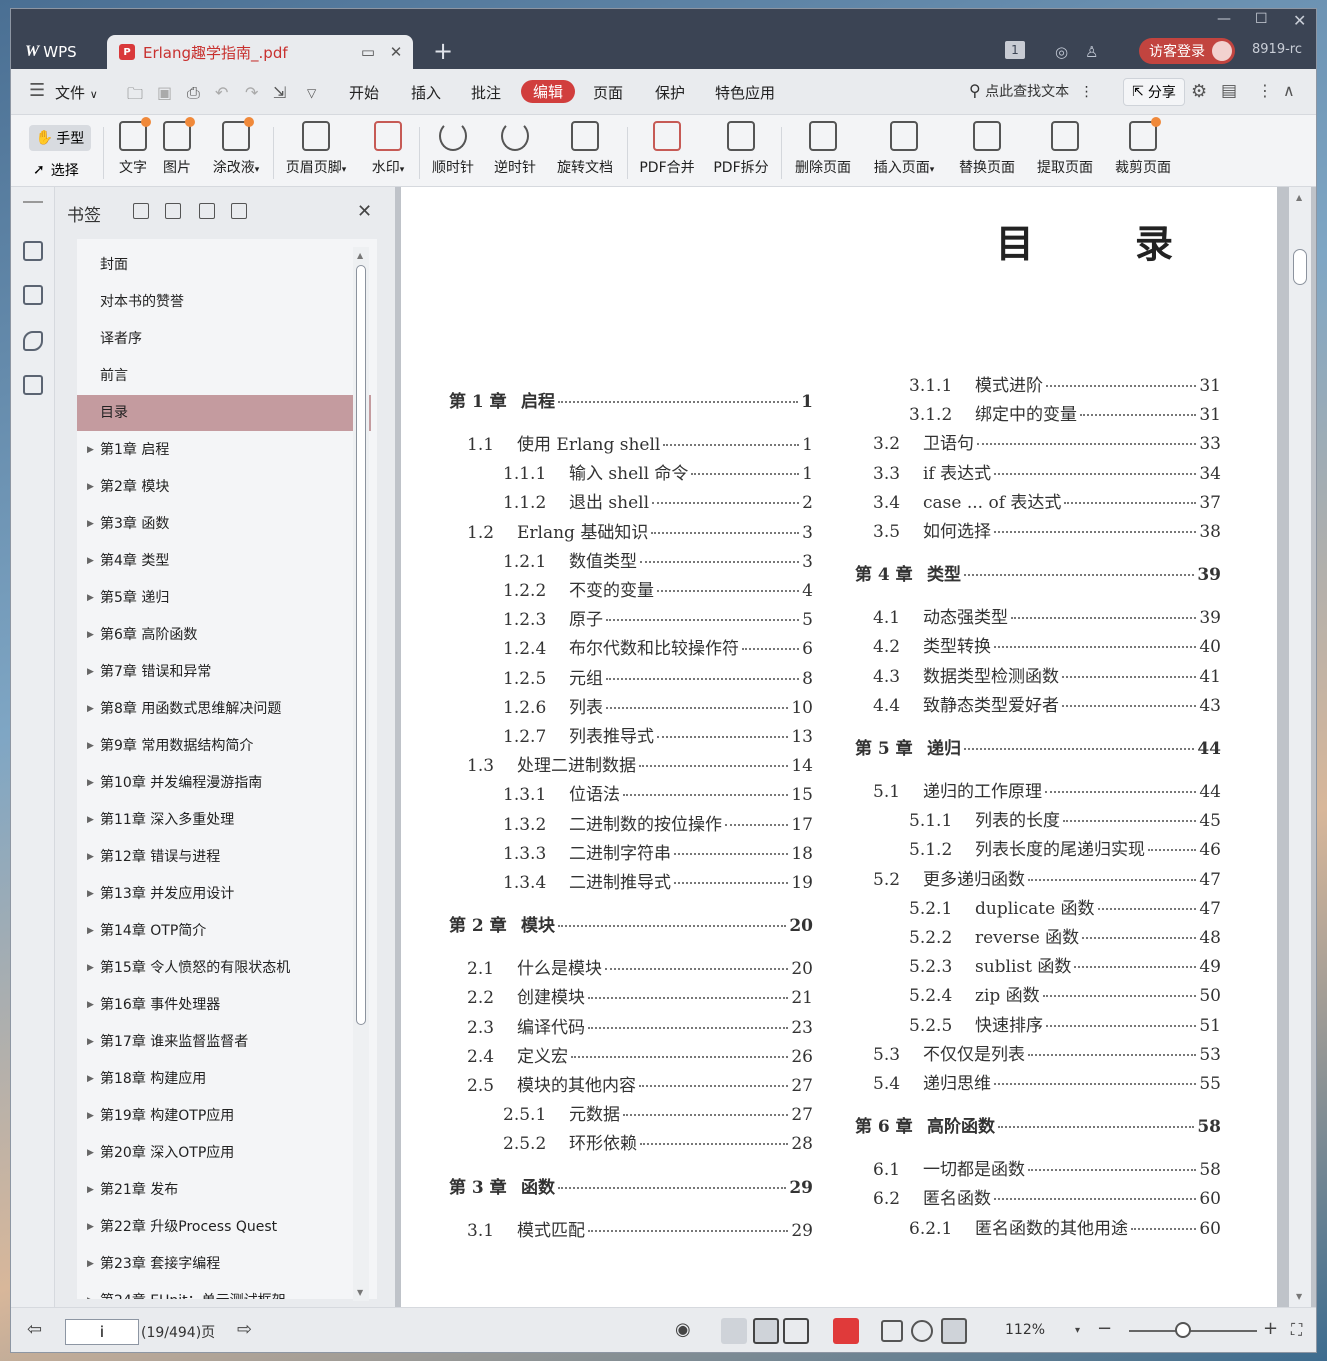 This screenshot has height=1361, width=1327. I want to click on zoom-level: 112%, so click(1025, 1330).